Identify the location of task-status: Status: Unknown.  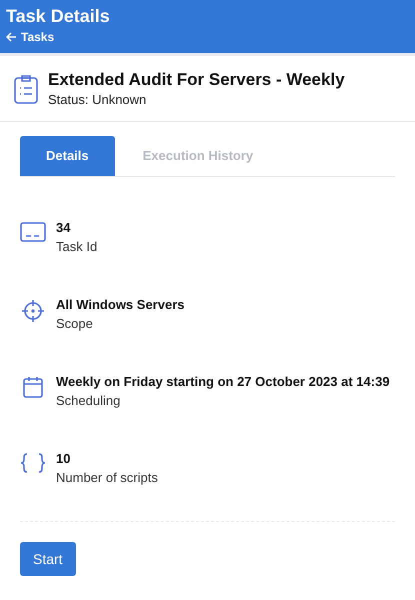
(98, 99).